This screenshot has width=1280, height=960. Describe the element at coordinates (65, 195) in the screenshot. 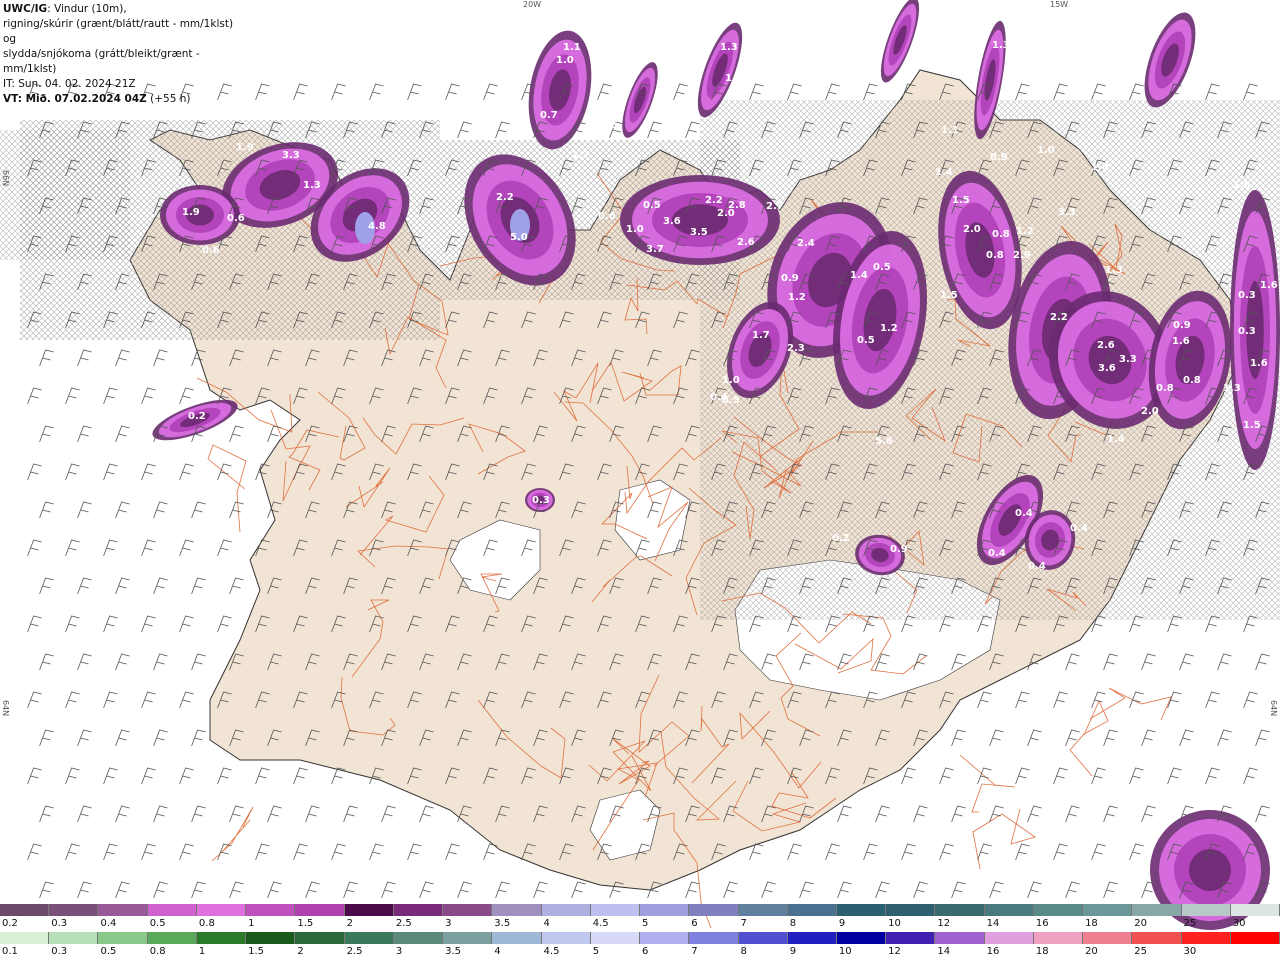

I see `hatch-zone-westfjords` at that location.